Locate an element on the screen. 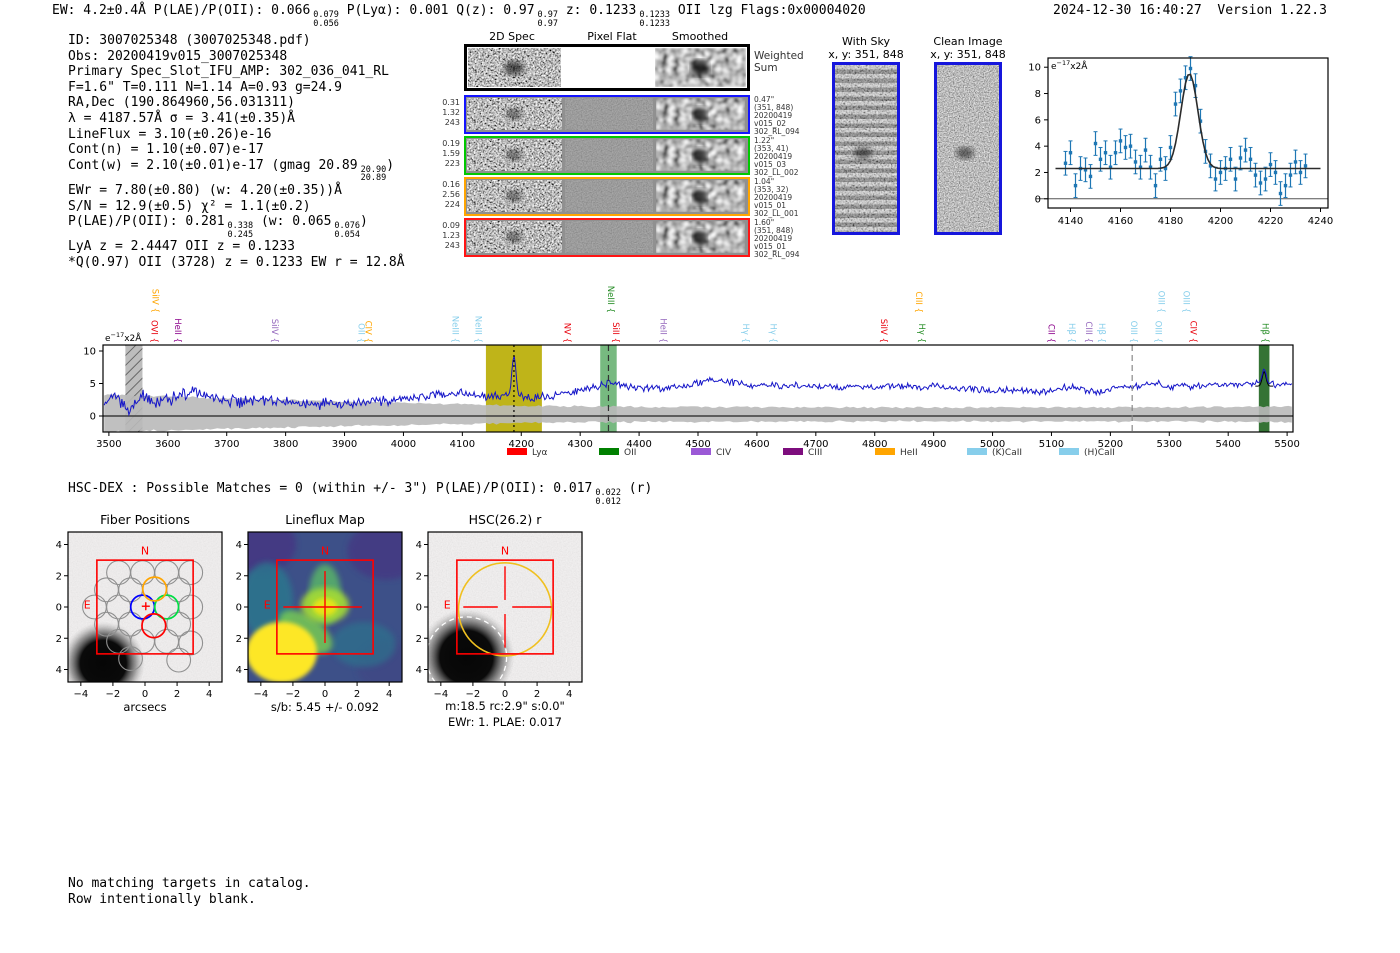  fiber-positions-panel: N E Fiber Positions −4 −4 −2 −2 0 0 2 2 4 4 arcsecs is located at coordinates (150, 617).